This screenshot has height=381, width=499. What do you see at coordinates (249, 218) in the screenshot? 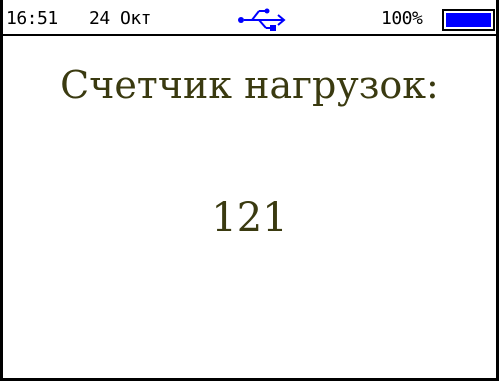
I see `load-counter-value: 121` at bounding box center [249, 218].